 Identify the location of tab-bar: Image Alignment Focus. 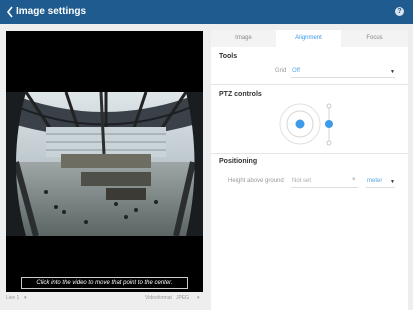
(309, 38).